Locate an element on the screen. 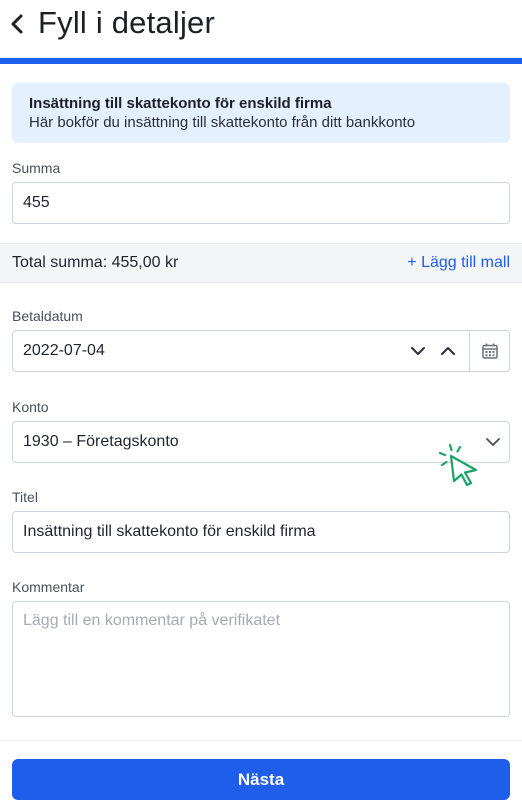 This screenshot has height=810, width=522. kommentar-label: Kommentar is located at coordinates (48, 587).